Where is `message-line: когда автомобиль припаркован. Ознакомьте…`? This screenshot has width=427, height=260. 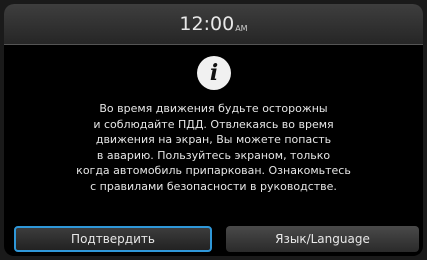 message-line: когда автомобиль припаркован. Ознакомьте… is located at coordinates (213, 170).